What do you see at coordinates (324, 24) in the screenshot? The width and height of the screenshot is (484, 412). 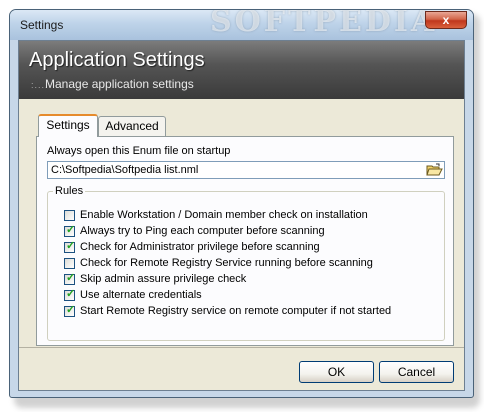 I see `softpedia-watermark: SOFTPEDIA` at bounding box center [324, 24].